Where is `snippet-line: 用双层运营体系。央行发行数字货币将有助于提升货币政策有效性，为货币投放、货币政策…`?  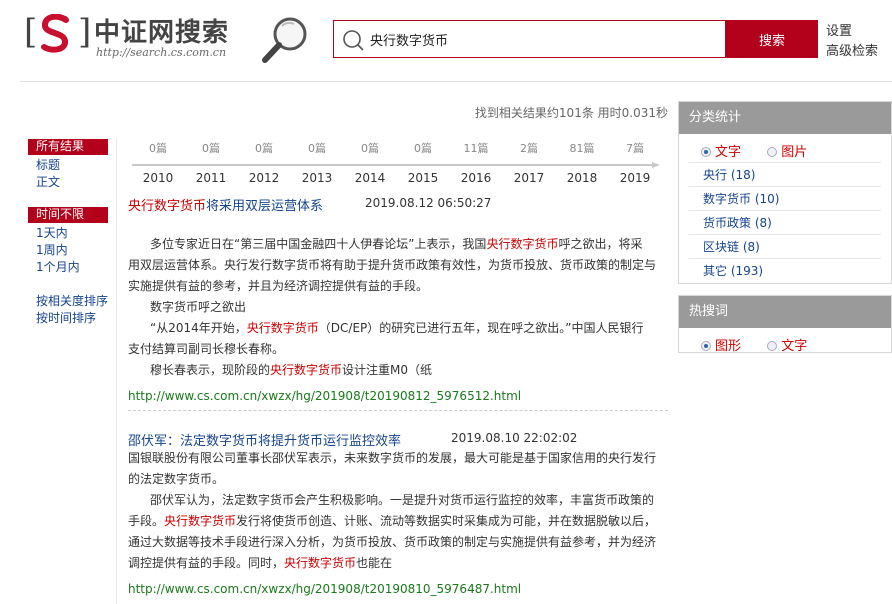 snippet-line: 用双层运营体系。央行发行数字货币将有助于提升货币政策有效性，为货币投放、货币政策… is located at coordinates (392, 265).